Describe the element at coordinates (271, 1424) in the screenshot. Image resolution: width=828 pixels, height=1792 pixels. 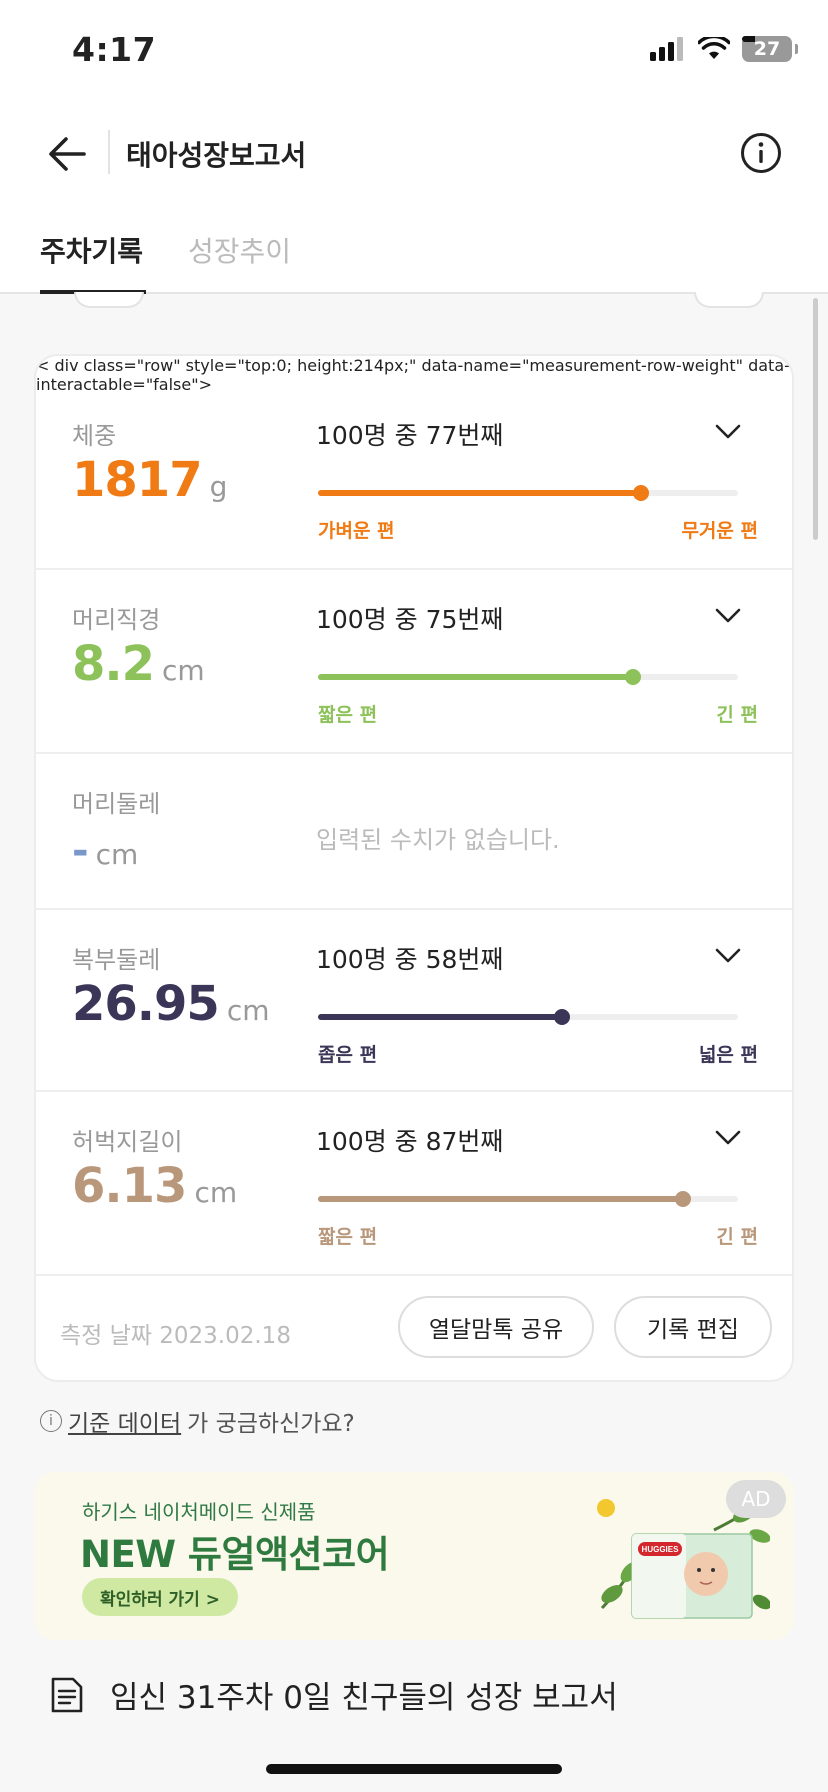
I see `hint-text: 가 궁금하신가요?` at that location.